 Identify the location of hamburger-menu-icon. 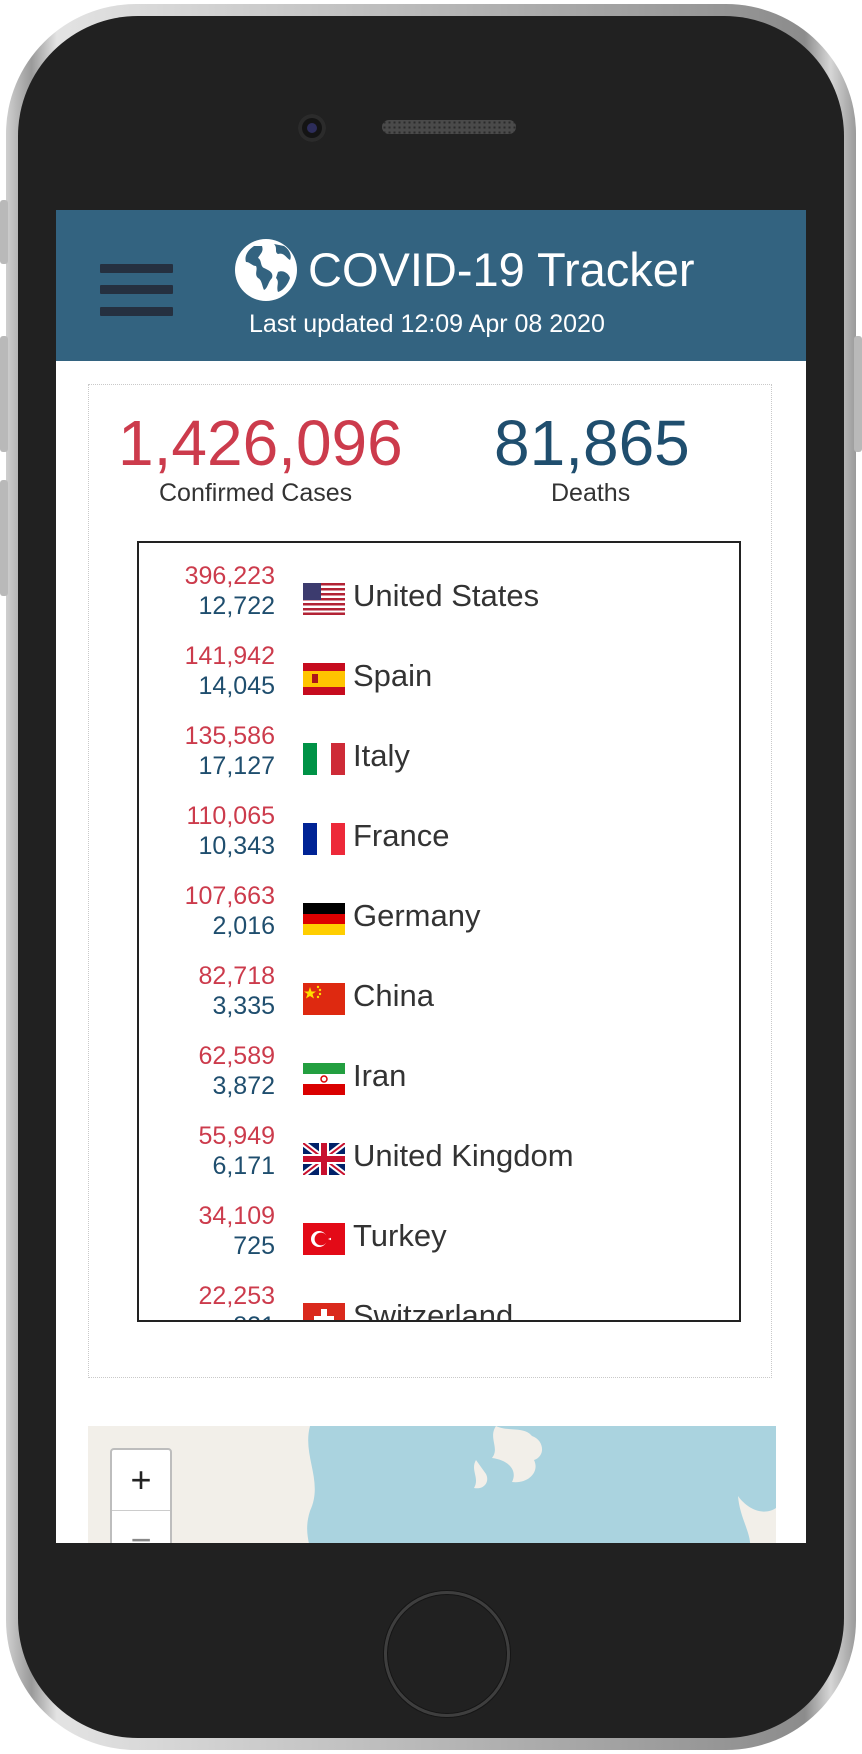
(136, 285).